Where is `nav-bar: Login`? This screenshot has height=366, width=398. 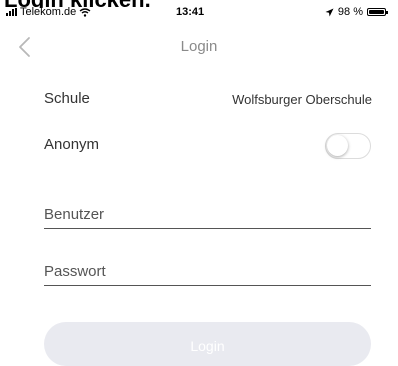 nav-bar: Login is located at coordinates (199, 47).